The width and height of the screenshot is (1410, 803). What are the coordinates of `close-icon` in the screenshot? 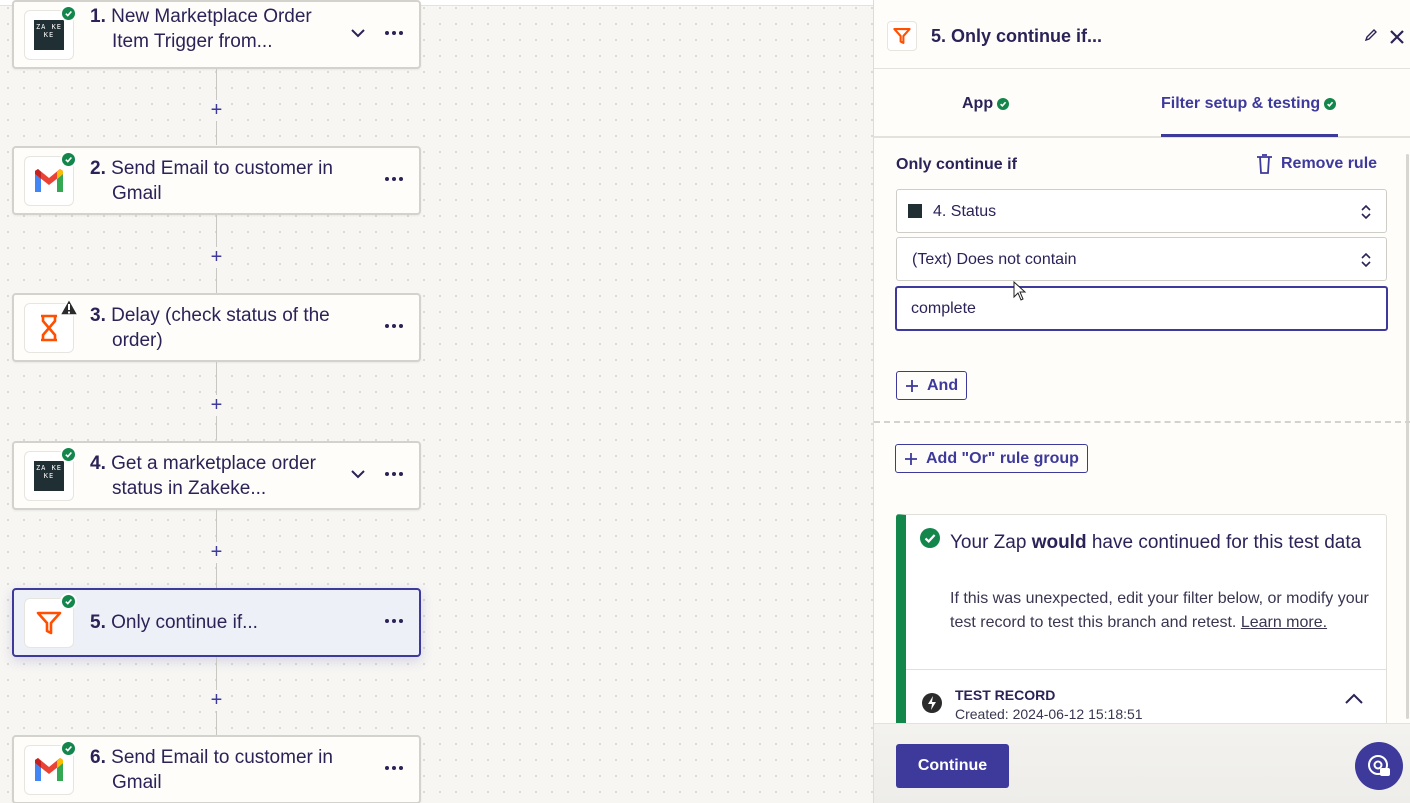 It's located at (1397, 37).